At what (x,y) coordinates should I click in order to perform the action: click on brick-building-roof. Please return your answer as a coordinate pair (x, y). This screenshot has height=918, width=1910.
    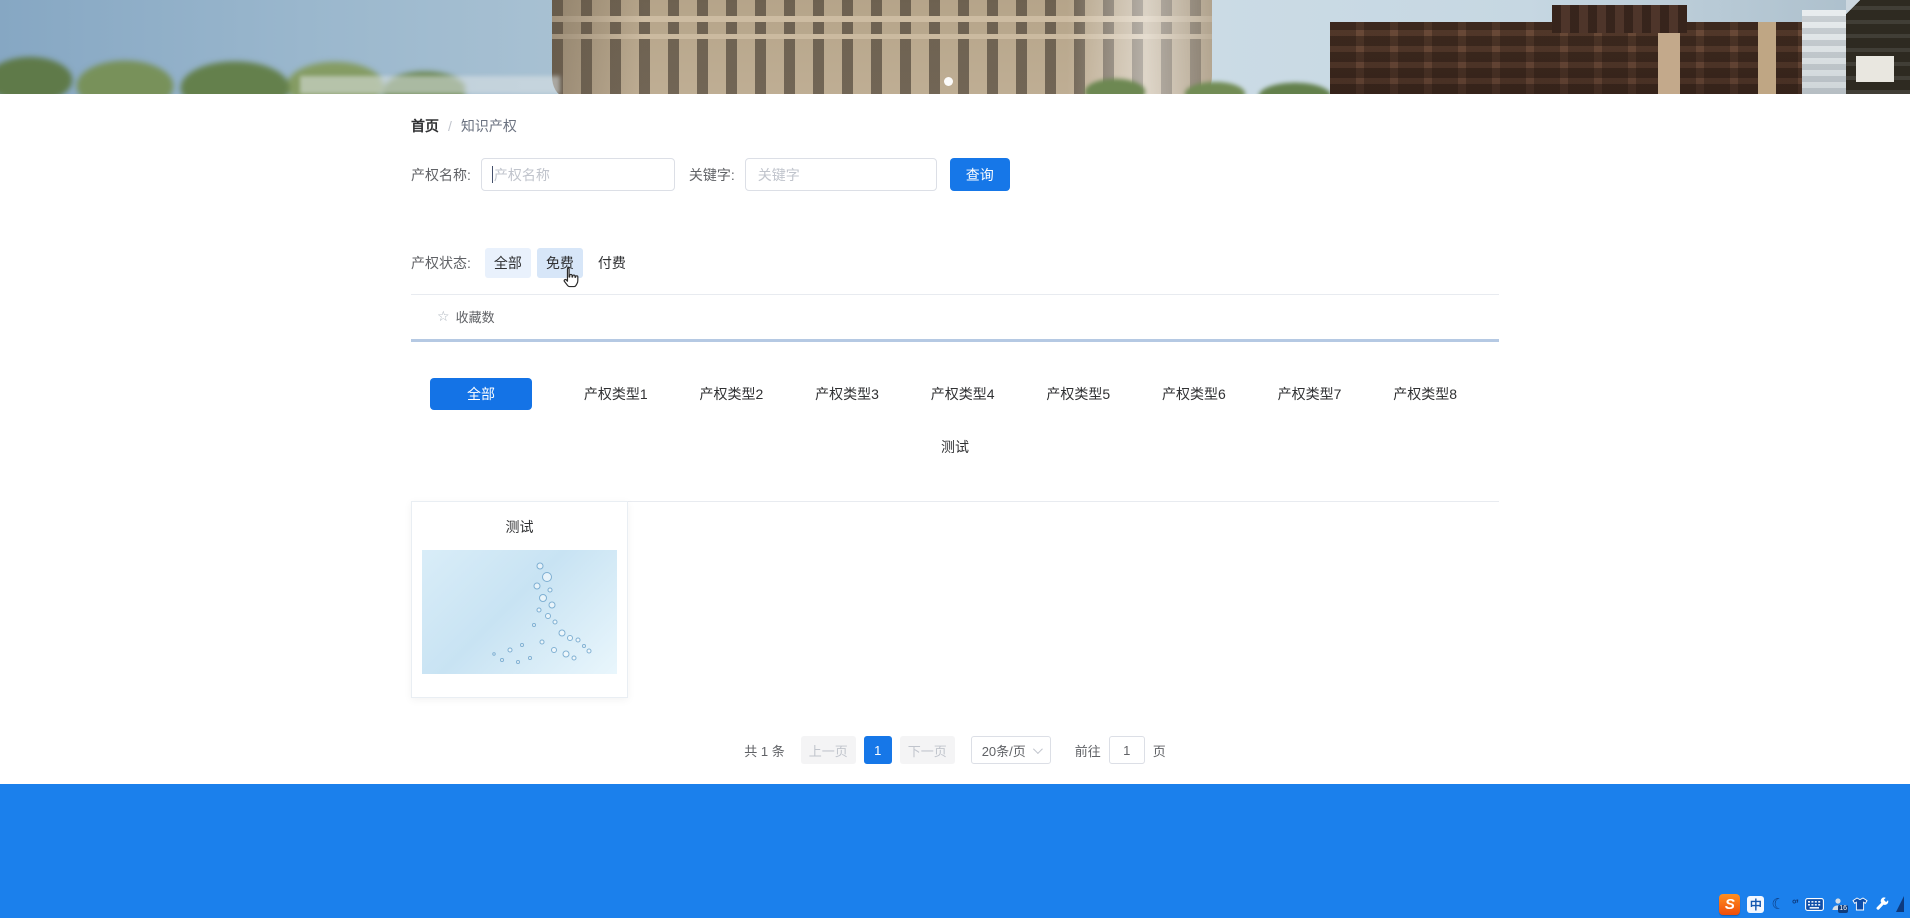
    Looking at the image, I should click on (1619, 19).